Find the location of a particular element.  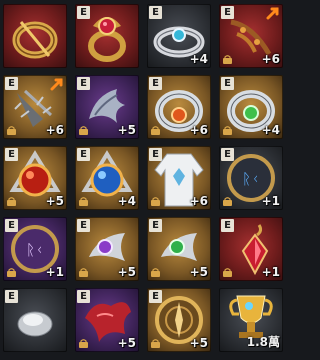

inventory-slot is located at coordinates (35, 36).